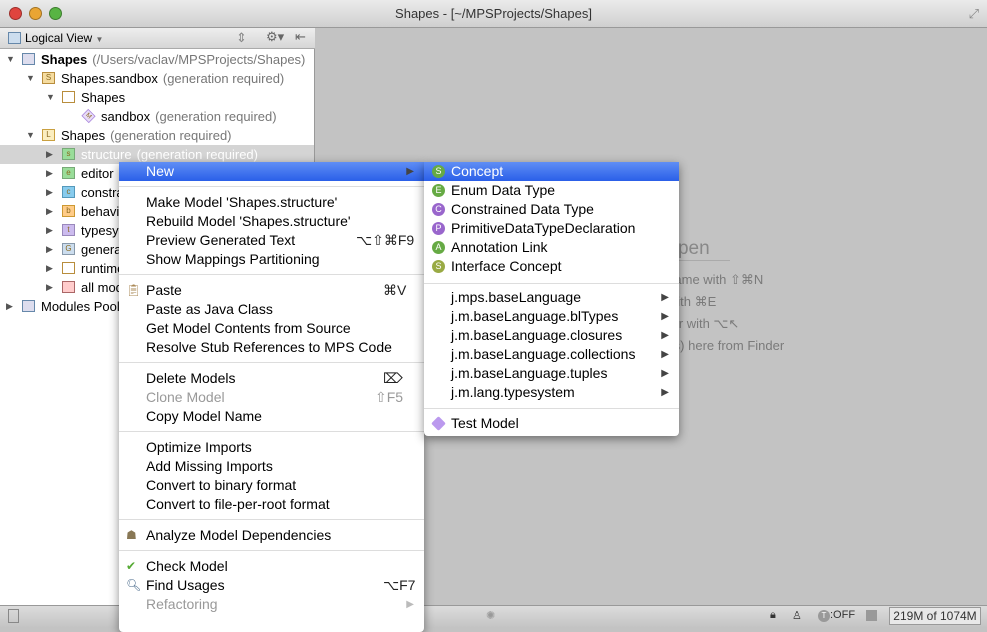  I want to click on test-model-icon, so click(438, 423).